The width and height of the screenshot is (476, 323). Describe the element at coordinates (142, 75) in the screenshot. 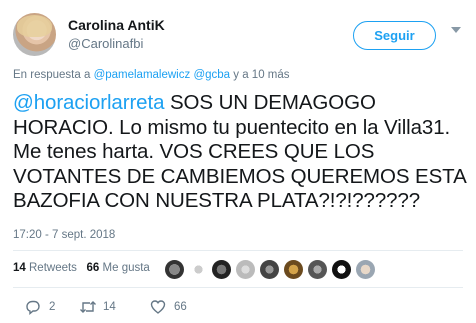

I see `mention-link: @pamelamalewicz` at that location.